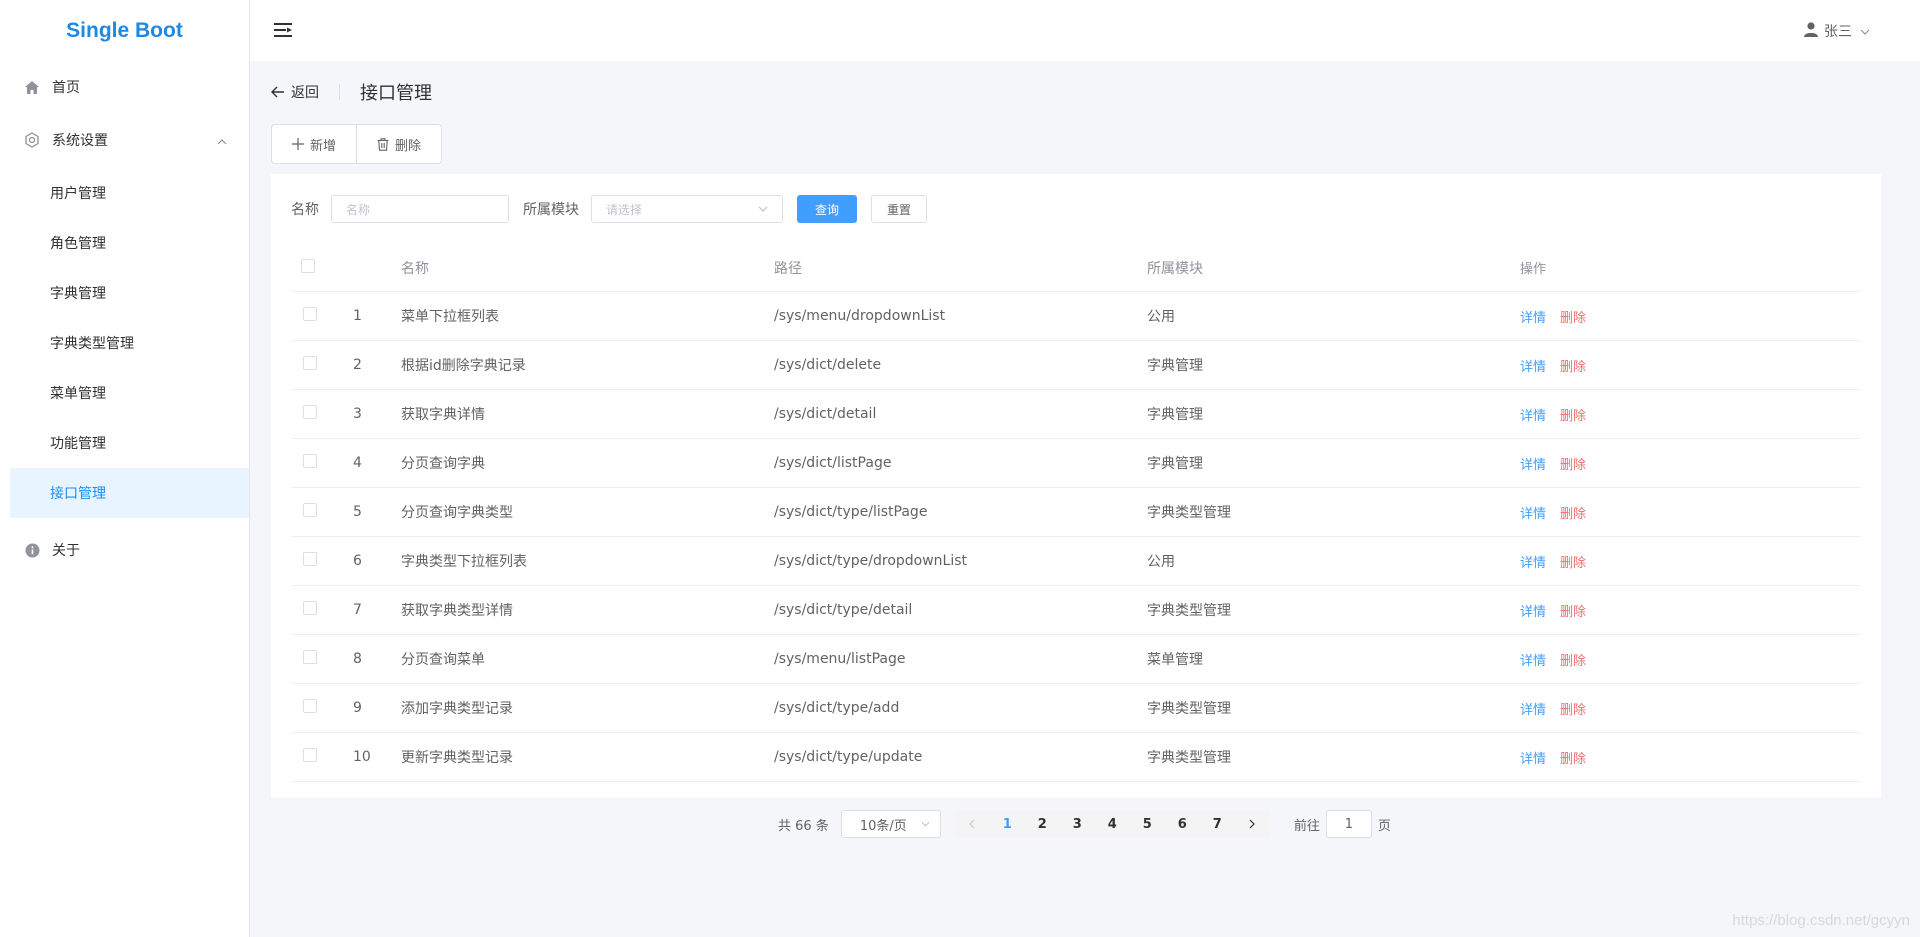 The image size is (1920, 937). What do you see at coordinates (32, 140) in the screenshot?
I see `gear-icon` at bounding box center [32, 140].